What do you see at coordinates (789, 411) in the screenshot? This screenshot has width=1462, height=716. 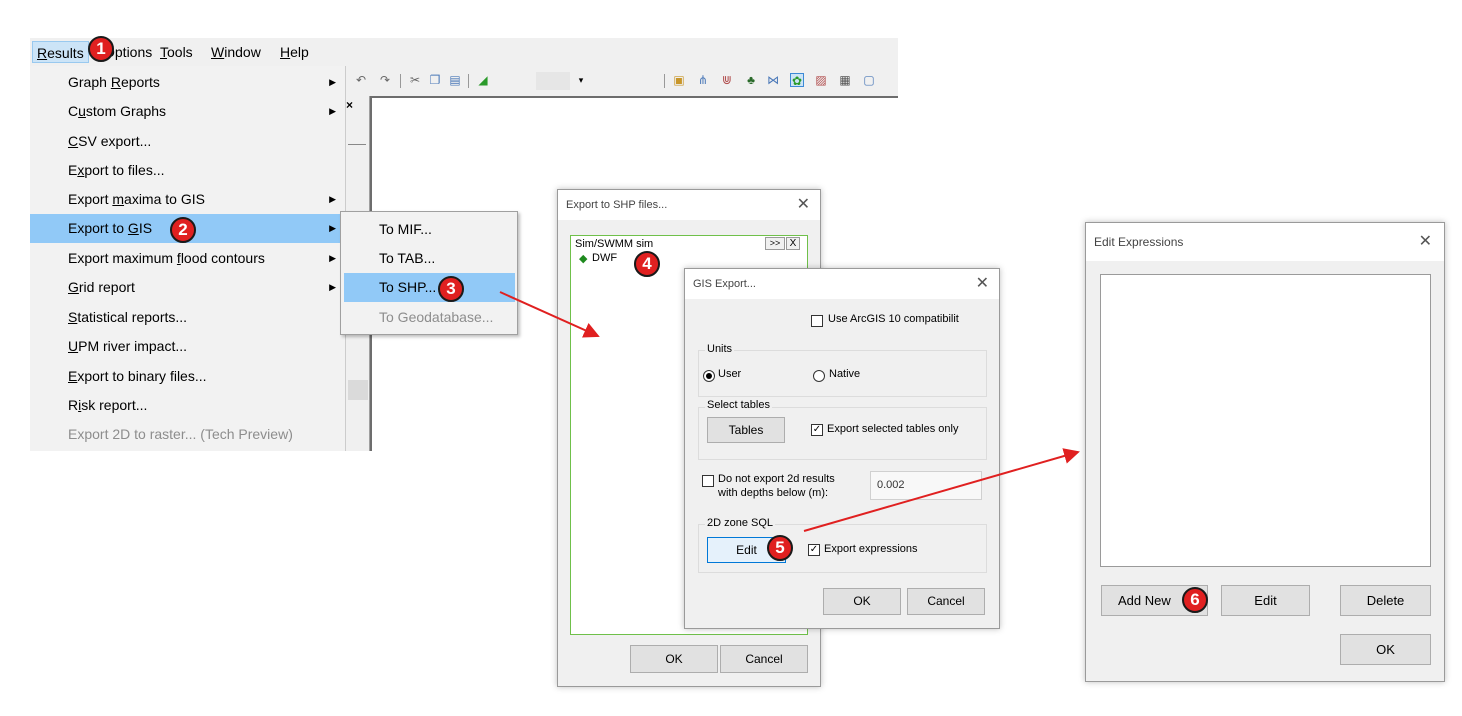 I see `annotation-arrows` at bounding box center [789, 411].